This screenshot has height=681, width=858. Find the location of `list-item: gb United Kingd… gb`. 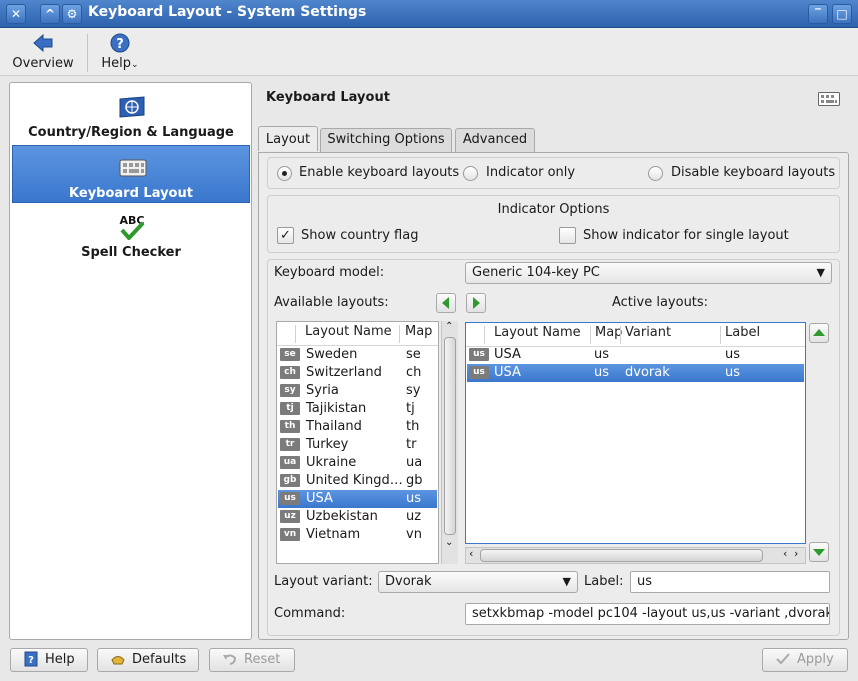

list-item: gb United Kingd… gb is located at coordinates (357, 481).